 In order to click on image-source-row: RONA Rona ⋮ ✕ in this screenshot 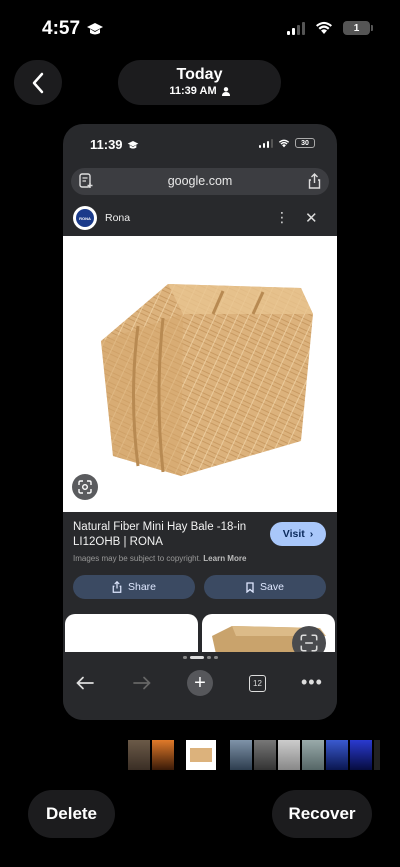, I will do `click(200, 220)`.